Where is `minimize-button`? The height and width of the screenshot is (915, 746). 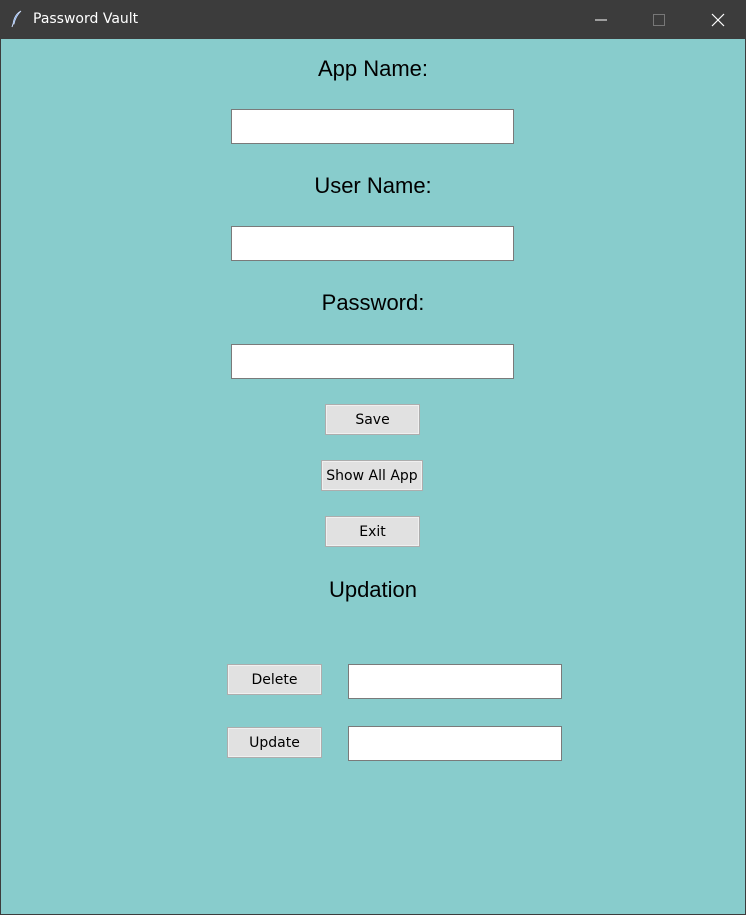
minimize-button is located at coordinates (601, 19).